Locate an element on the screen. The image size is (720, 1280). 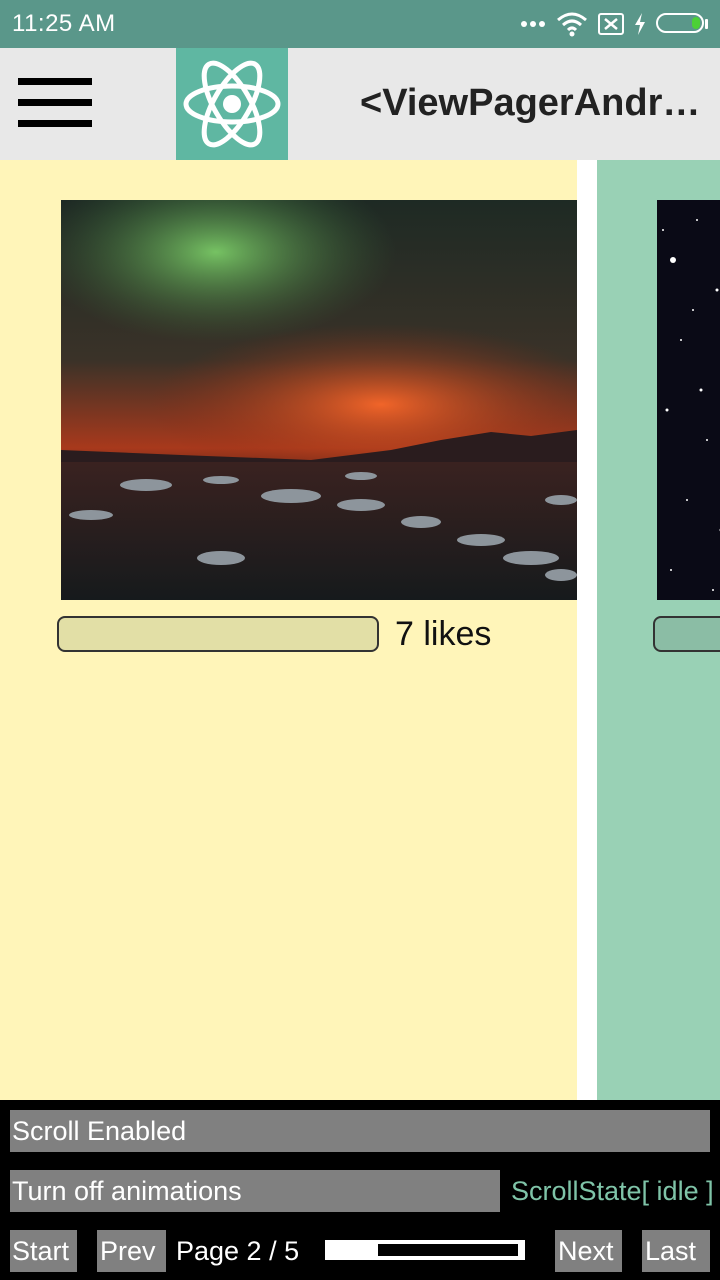
menu-icon is located at coordinates (56, 104).